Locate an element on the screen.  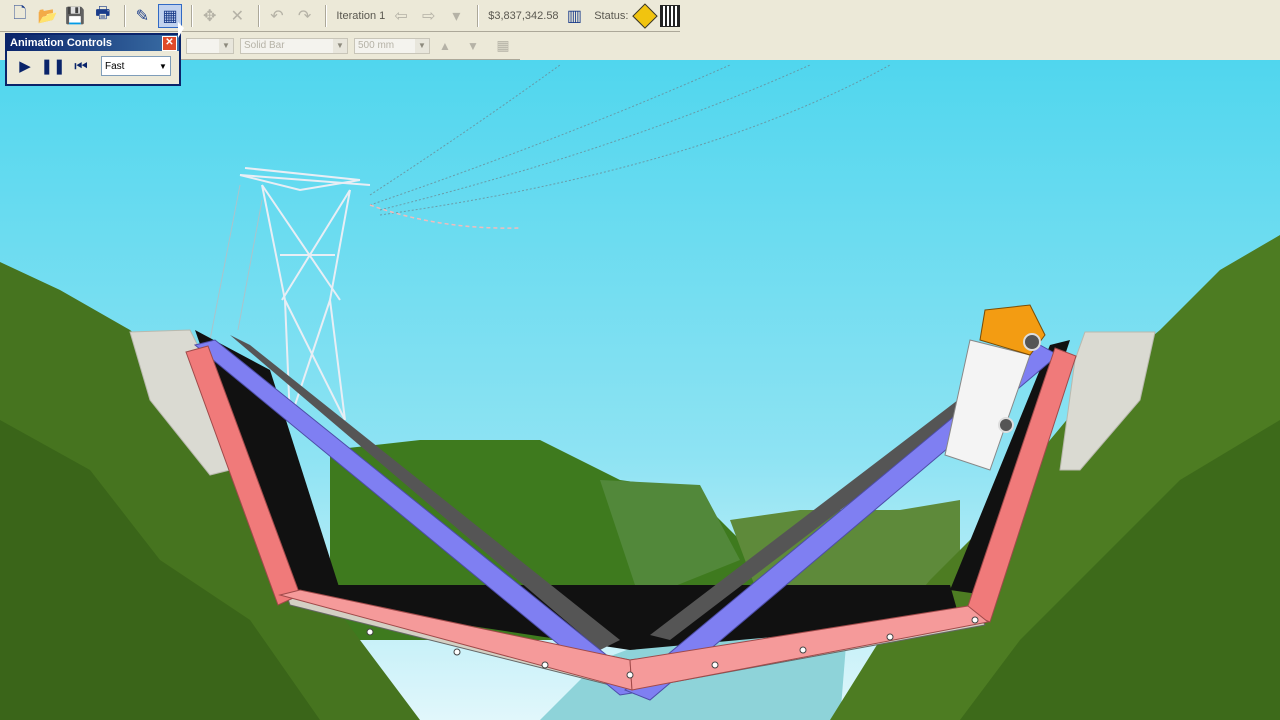
save-icon: 💾 is located at coordinates (75, 16).